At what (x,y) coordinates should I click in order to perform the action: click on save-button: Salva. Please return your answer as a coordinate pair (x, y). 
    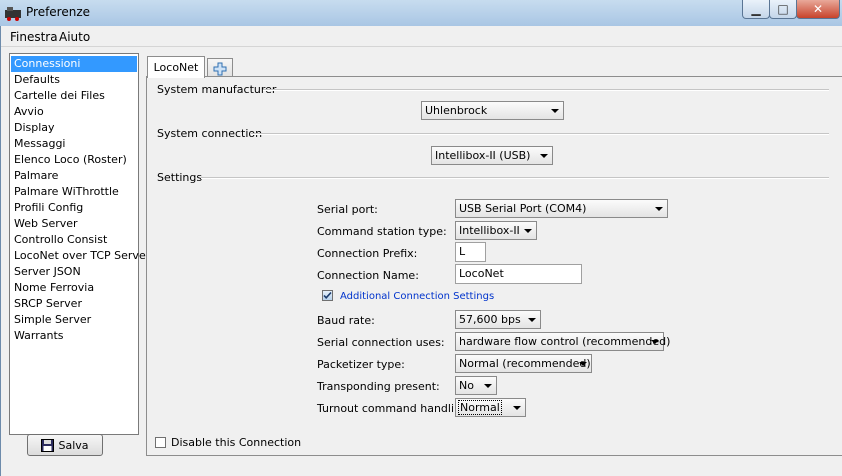
    Looking at the image, I should click on (65, 445).